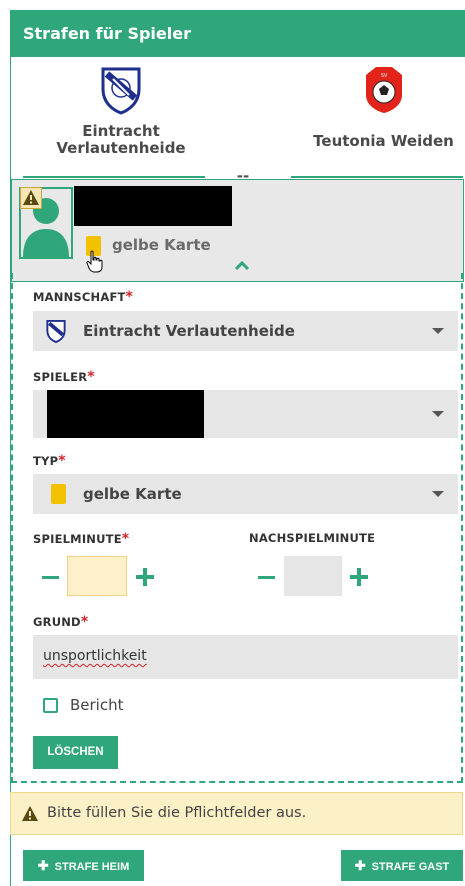 This screenshot has height=886, width=465. I want to click on home-team-underline, so click(114, 177).